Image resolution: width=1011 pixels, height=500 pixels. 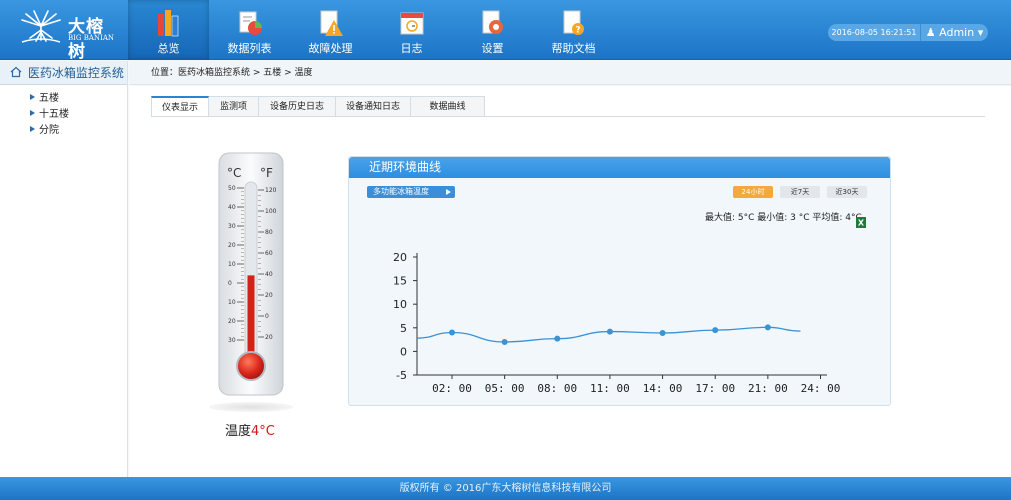 I want to click on fahrenheit-unit: °F, so click(x=266, y=173).